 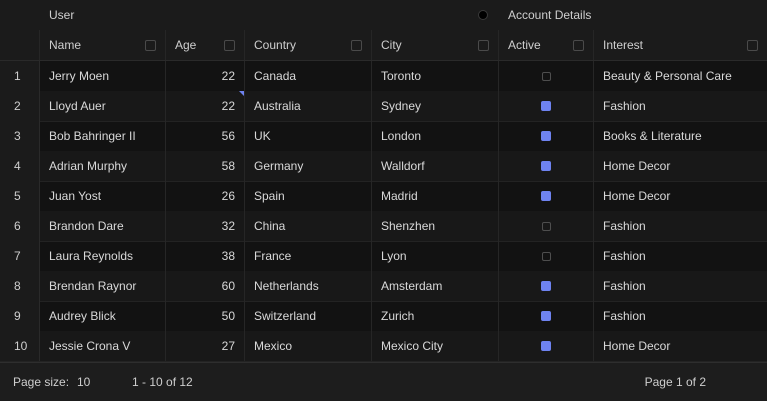 I want to click on city-cell: Toronto, so click(x=435, y=76).